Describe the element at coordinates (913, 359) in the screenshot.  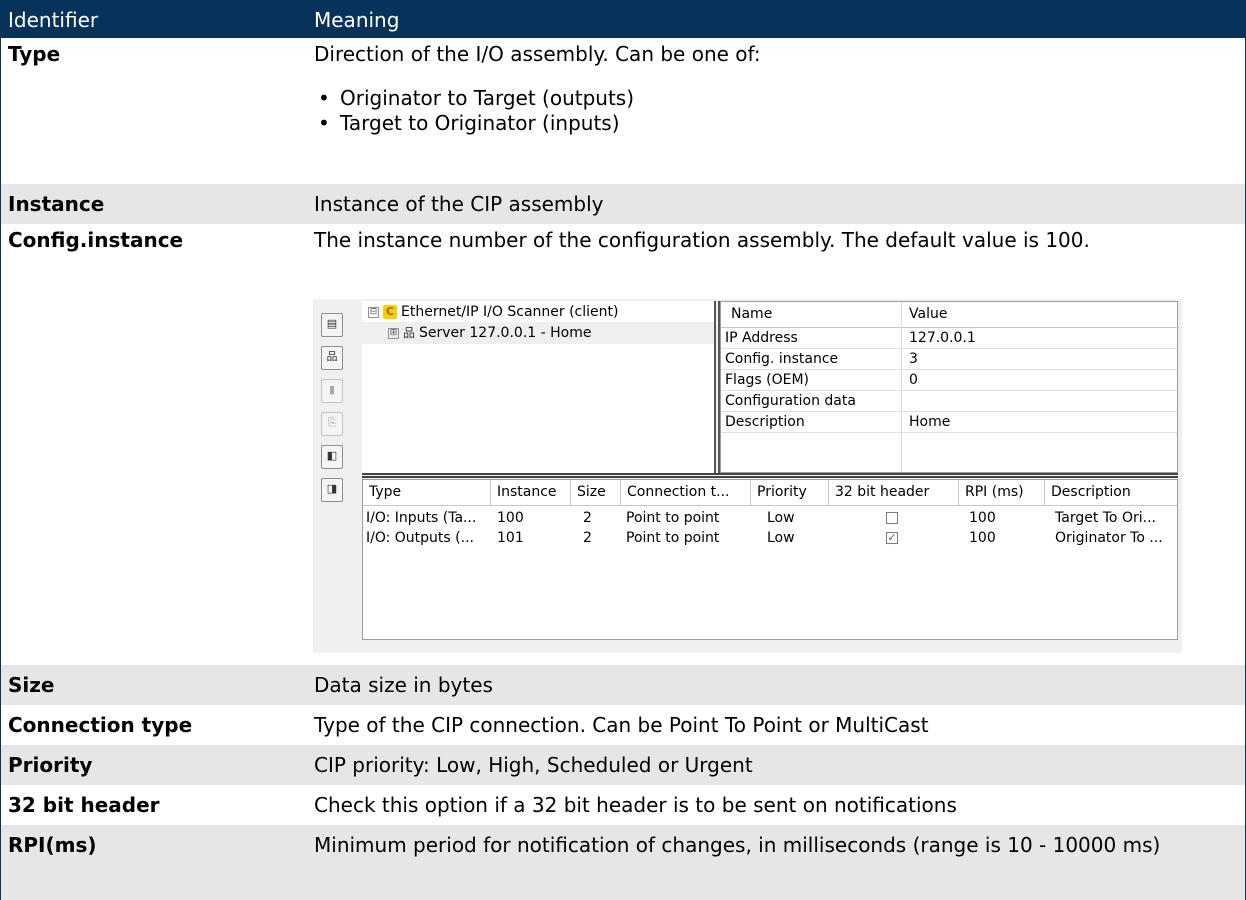
I see `property-value: 3` at that location.